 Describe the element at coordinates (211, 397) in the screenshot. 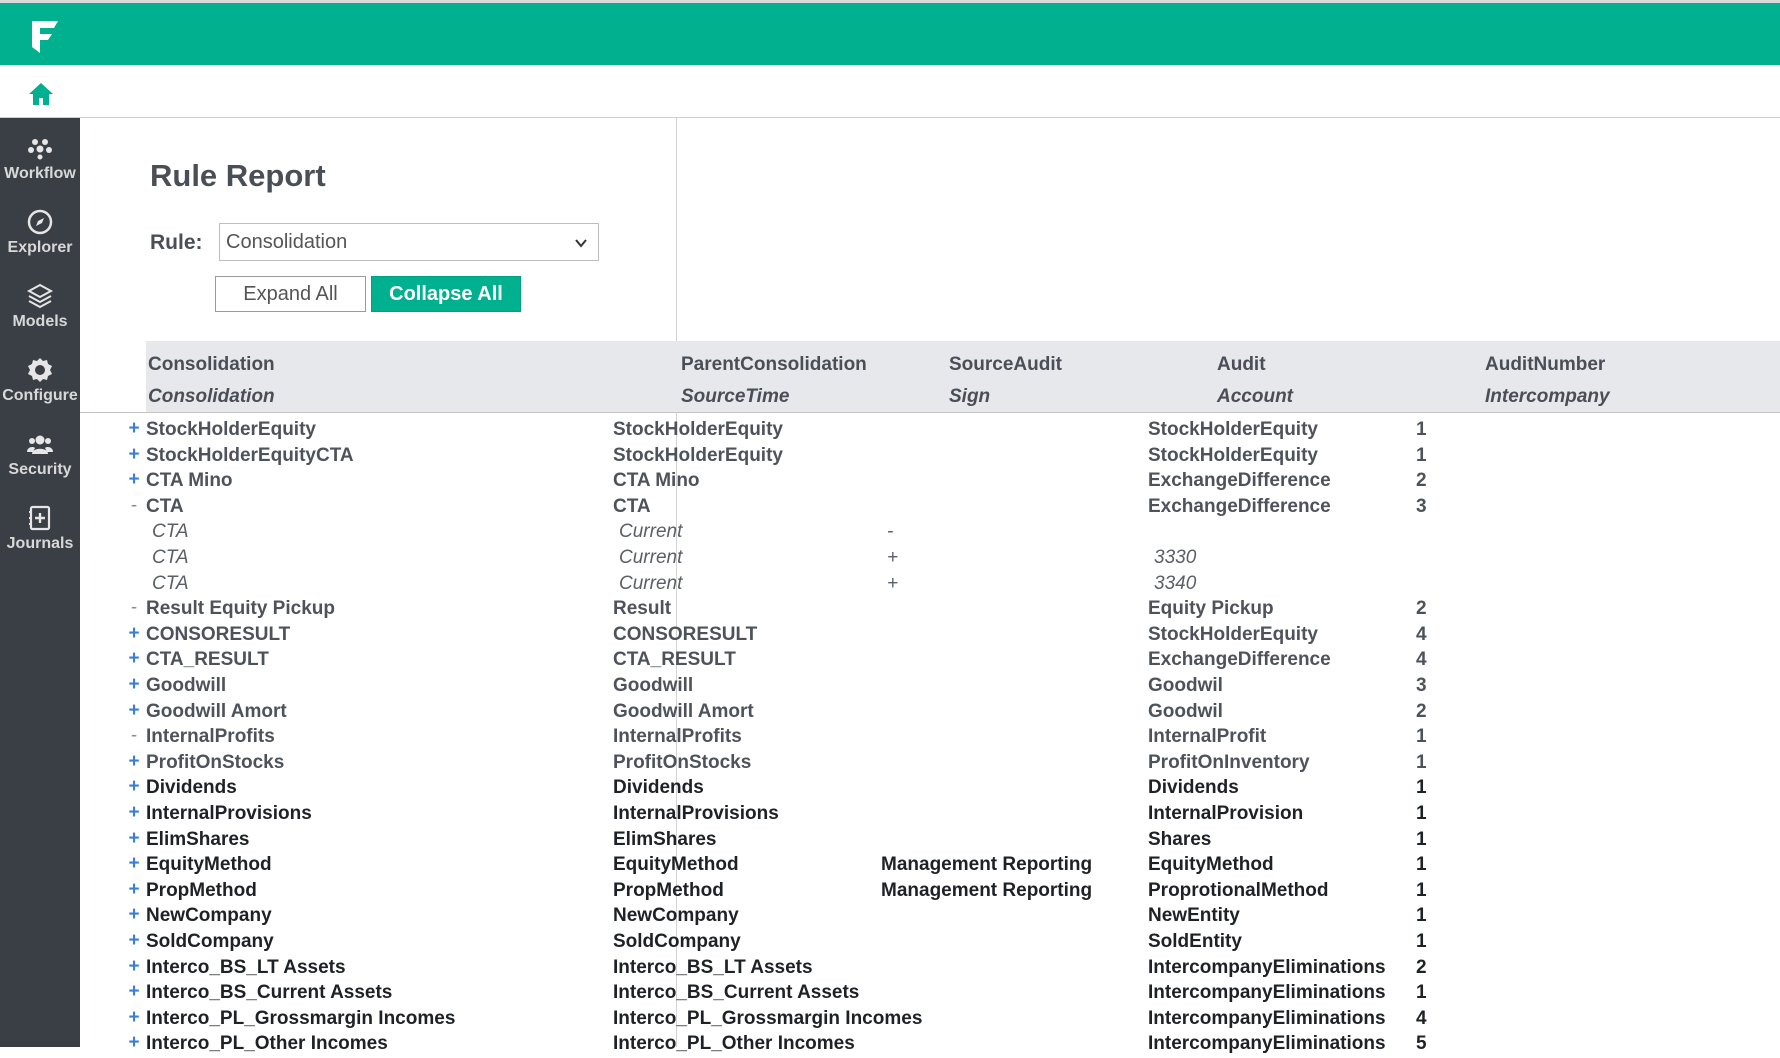

I see `column-subheader: Consolidation` at that location.